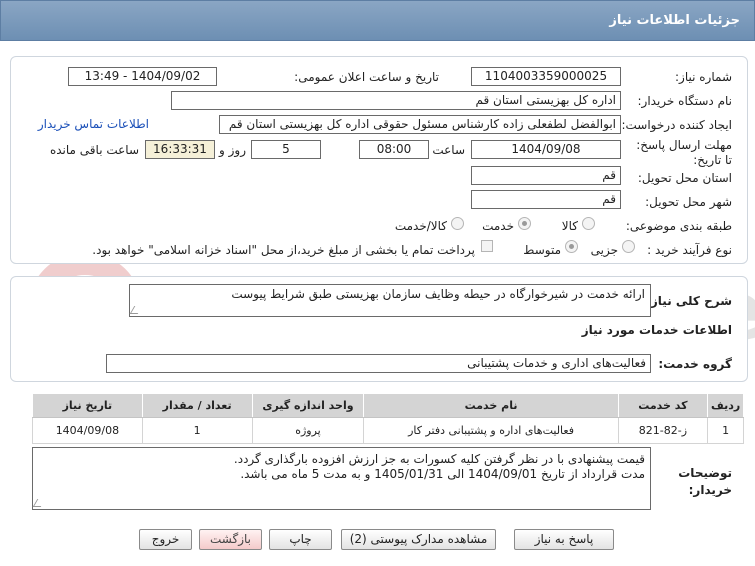 Image resolution: width=755 pixels, height=566 pixels. Describe the element at coordinates (685, 101) in the screenshot. I see `buyer-org-label: نام دستگاه خریدار:` at that location.